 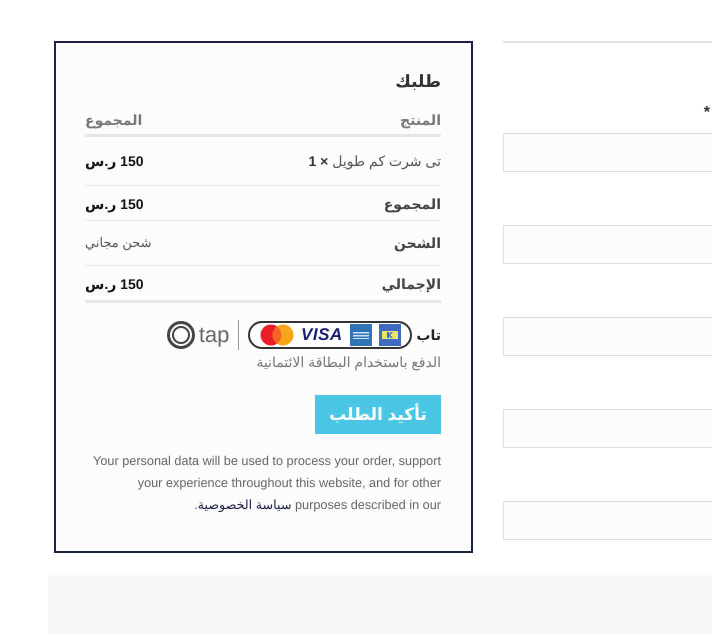 I want to click on order-title: طلبك, so click(x=417, y=82).